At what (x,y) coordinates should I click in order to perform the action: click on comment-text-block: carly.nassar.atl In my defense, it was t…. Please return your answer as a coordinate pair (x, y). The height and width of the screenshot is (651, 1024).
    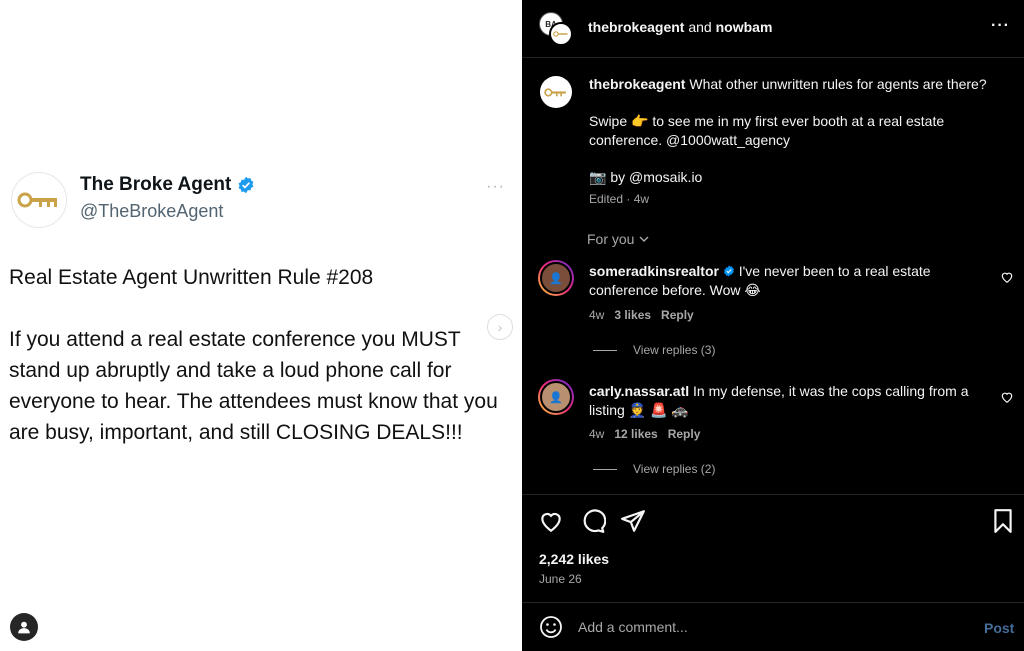
    Looking at the image, I should click on (786, 401).